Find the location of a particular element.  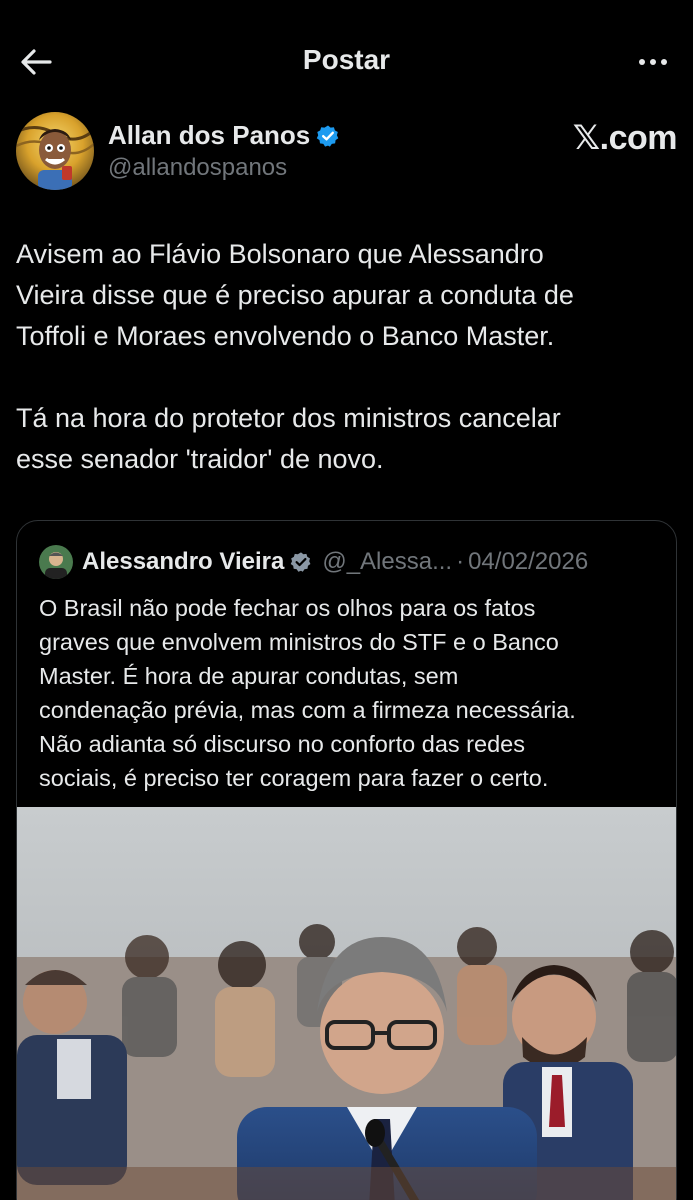

author-name-row: Allan dos Panos is located at coordinates (224, 135).